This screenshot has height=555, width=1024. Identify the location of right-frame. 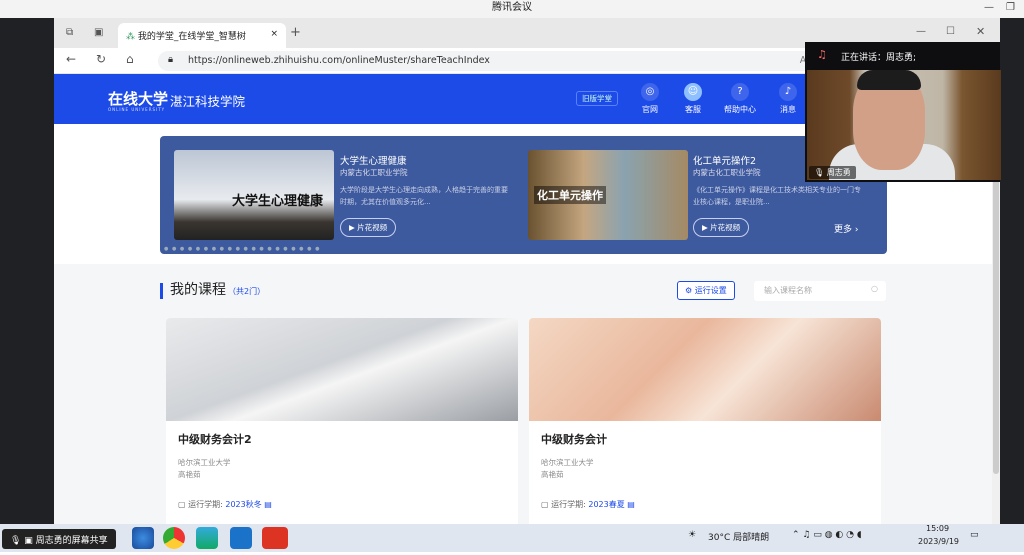
(1012, 277).